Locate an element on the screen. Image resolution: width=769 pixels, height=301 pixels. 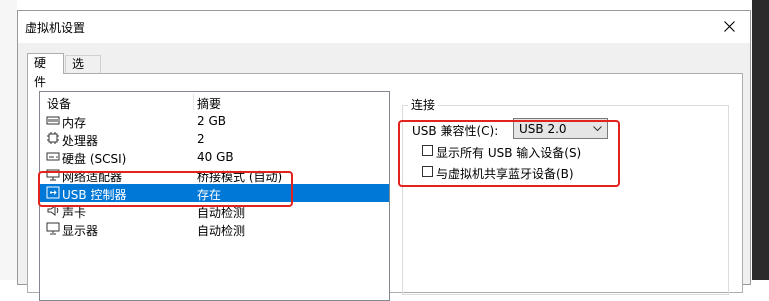
tab-options: 选项 is located at coordinates (83, 71).